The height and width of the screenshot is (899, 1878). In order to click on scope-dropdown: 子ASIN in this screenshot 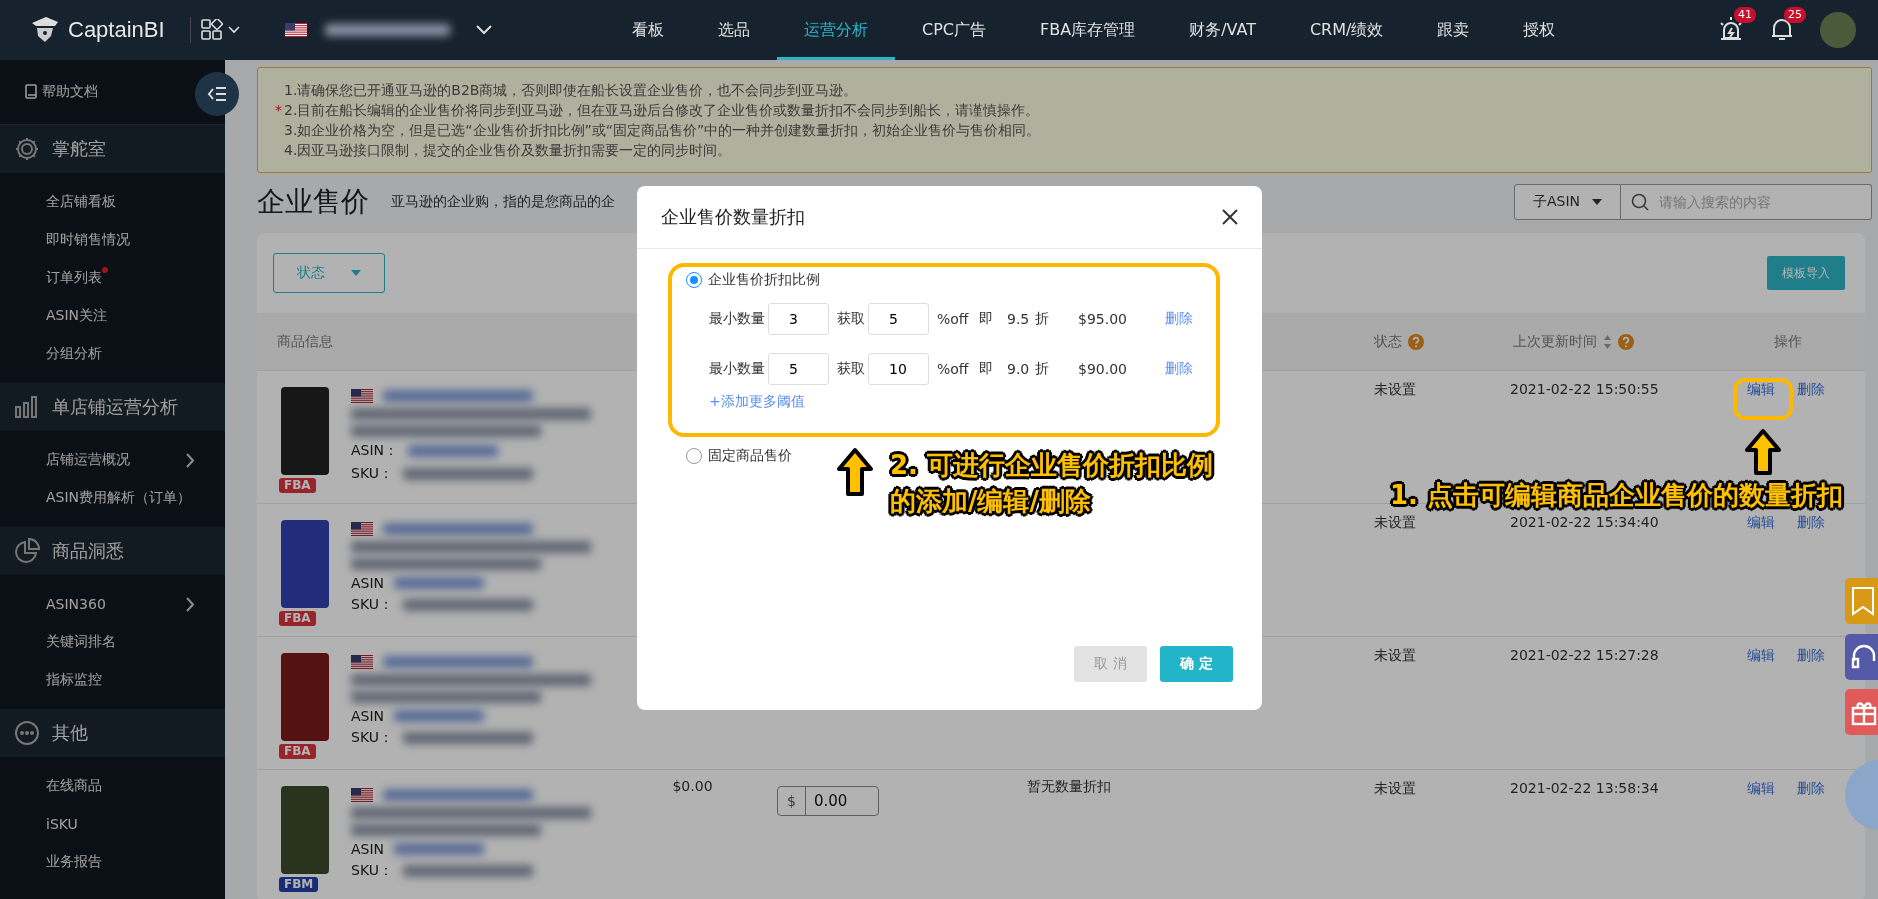, I will do `click(1567, 202)`.